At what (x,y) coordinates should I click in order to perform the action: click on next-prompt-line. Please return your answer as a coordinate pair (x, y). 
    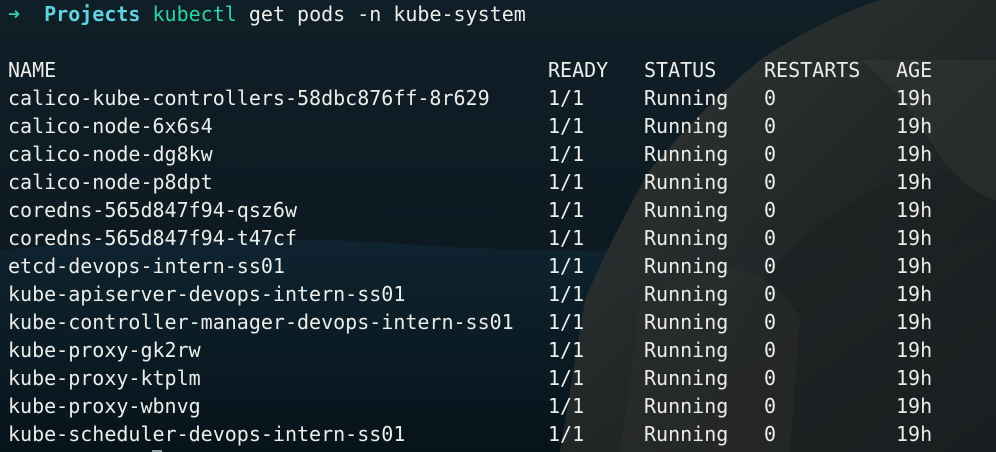
    Looking at the image, I should click on (498, 450).